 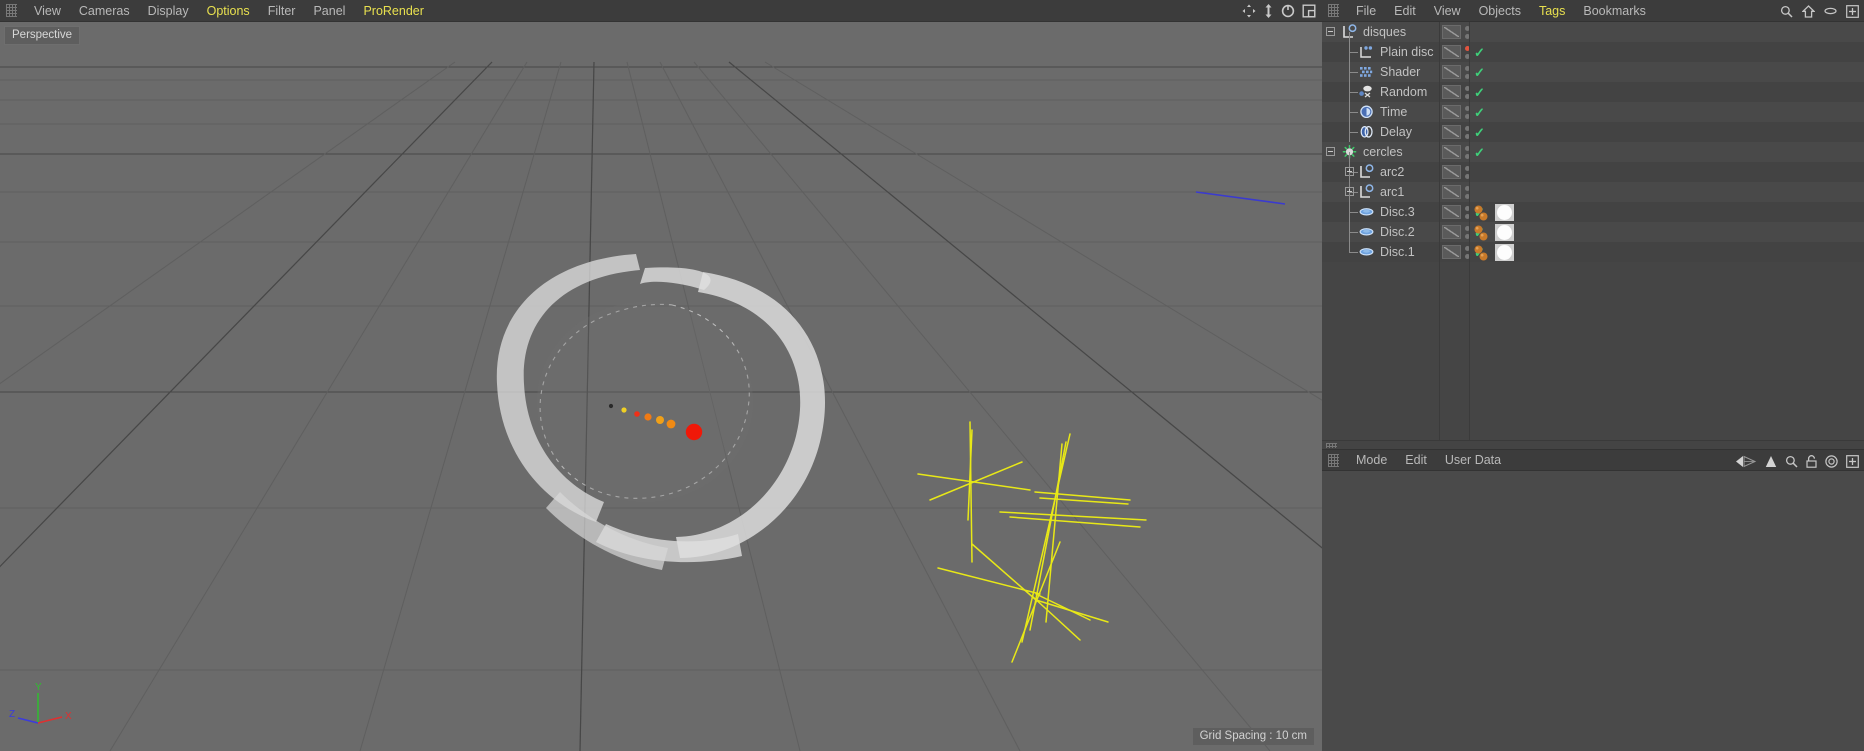 What do you see at coordinates (1397, 212) in the screenshot?
I see `object-label: Disc.3` at bounding box center [1397, 212].